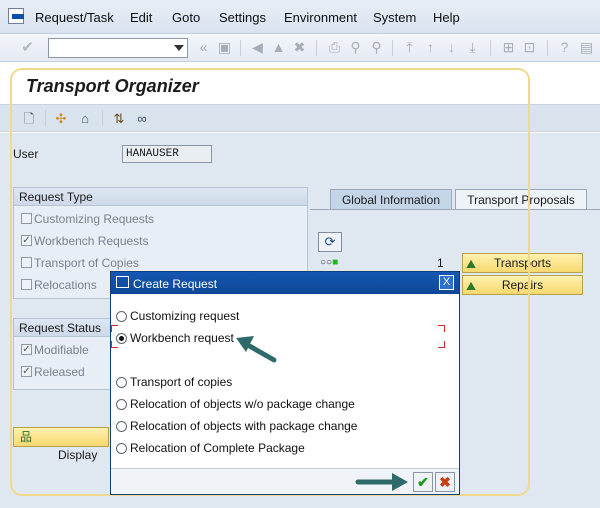 This screenshot has width=600, height=508. Describe the element at coordinates (445, 482) in the screenshot. I see `cancel-x-icon: ✖` at that location.